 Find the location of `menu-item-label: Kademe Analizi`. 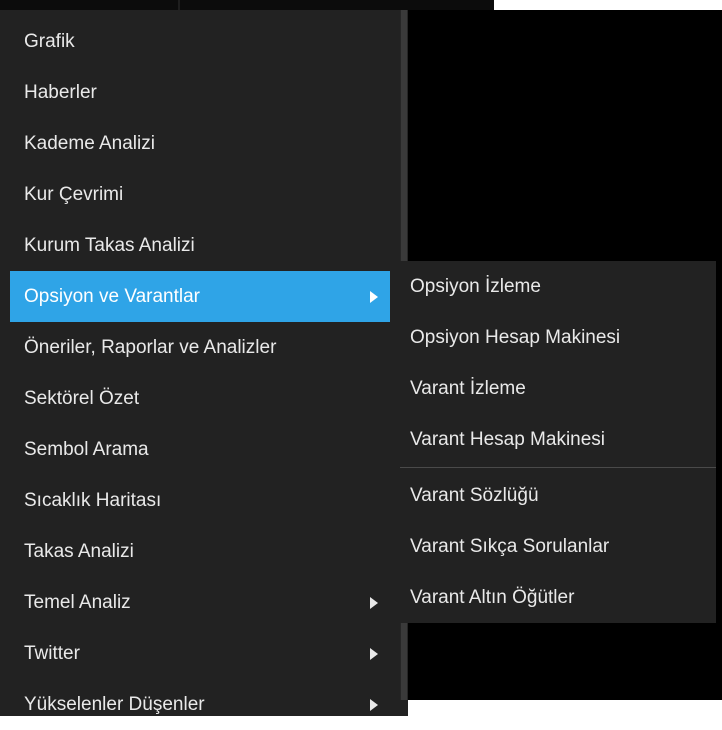

menu-item-label: Kademe Analizi is located at coordinates (89, 143).